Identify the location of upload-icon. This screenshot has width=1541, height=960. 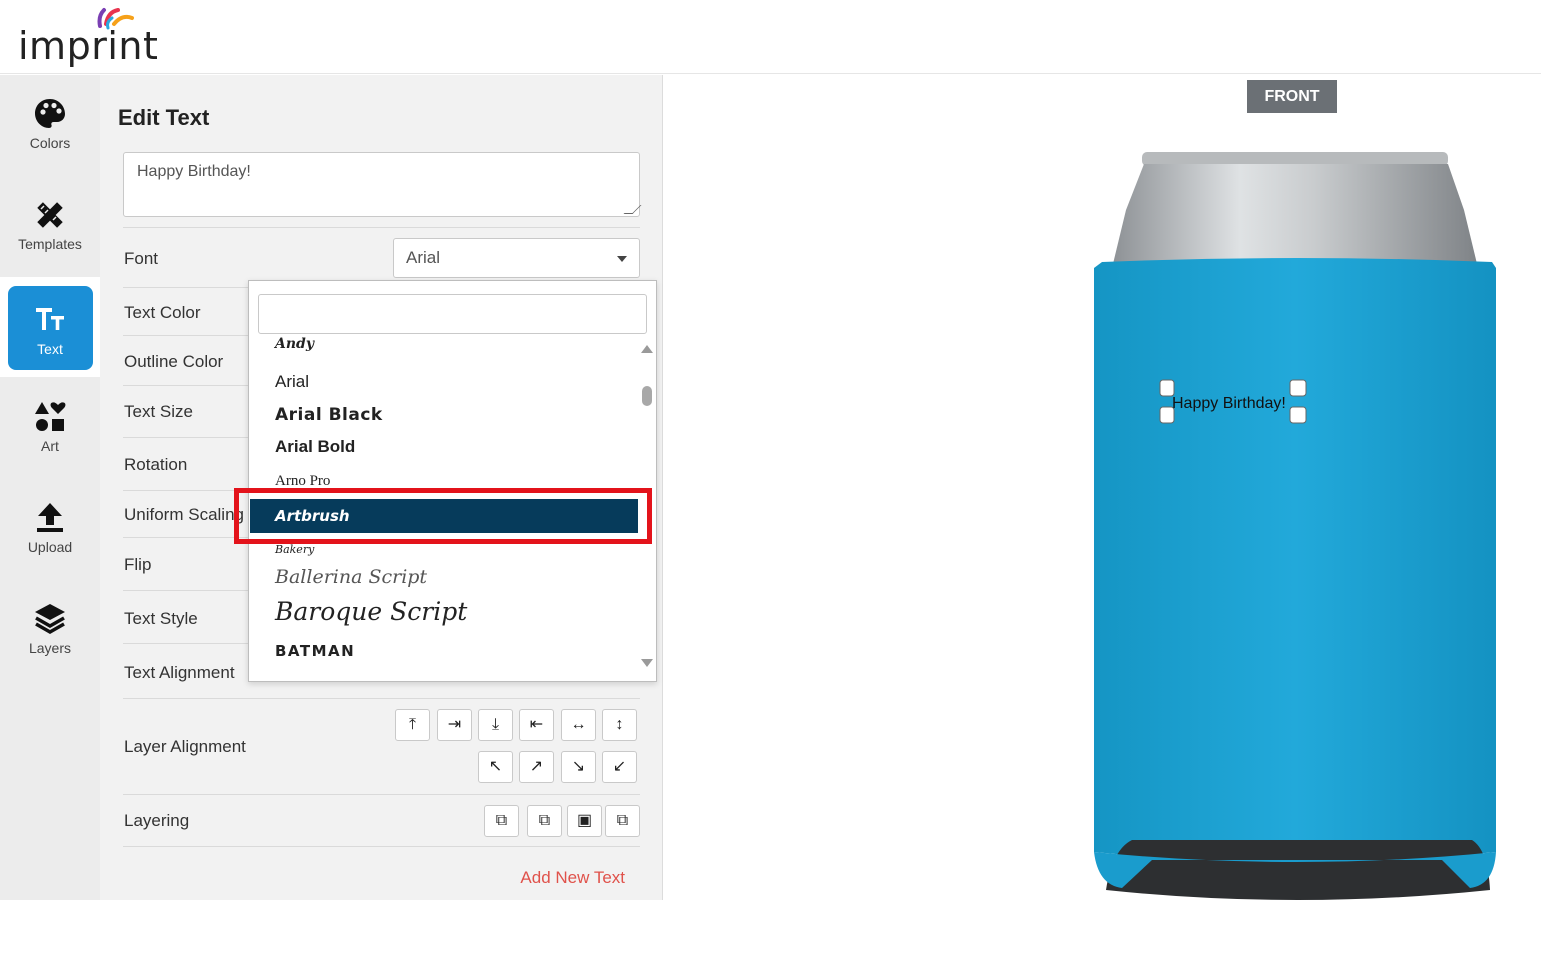
(50, 517).